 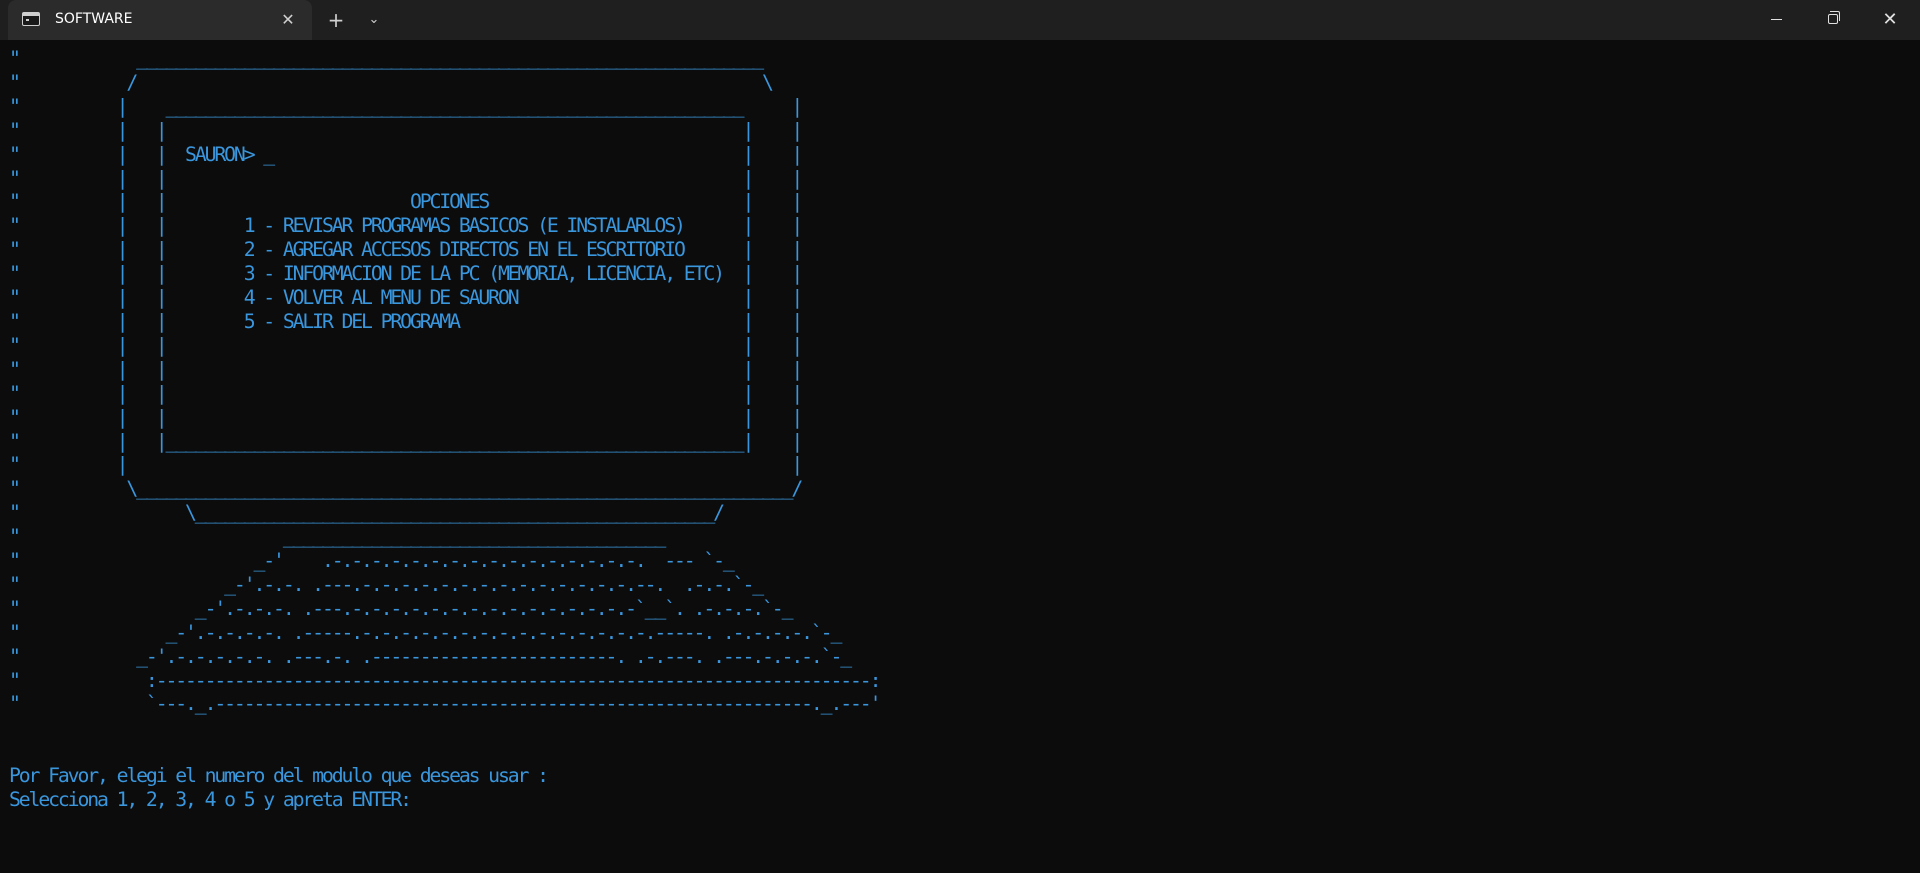 What do you see at coordinates (288, 20) in the screenshot?
I see `close-tab-button: ✕` at bounding box center [288, 20].